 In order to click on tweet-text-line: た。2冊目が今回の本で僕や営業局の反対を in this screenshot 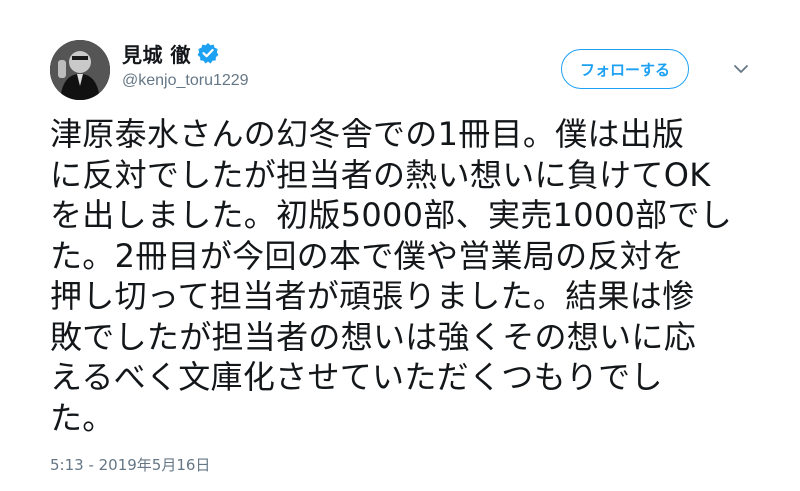, I will do `click(367, 255)`.